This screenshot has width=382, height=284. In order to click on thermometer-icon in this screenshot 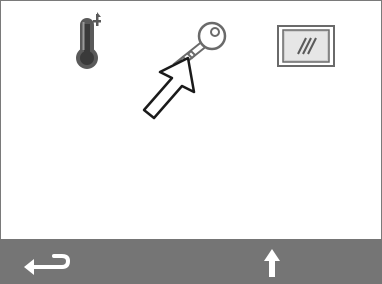, I will do `click(88, 43)`.